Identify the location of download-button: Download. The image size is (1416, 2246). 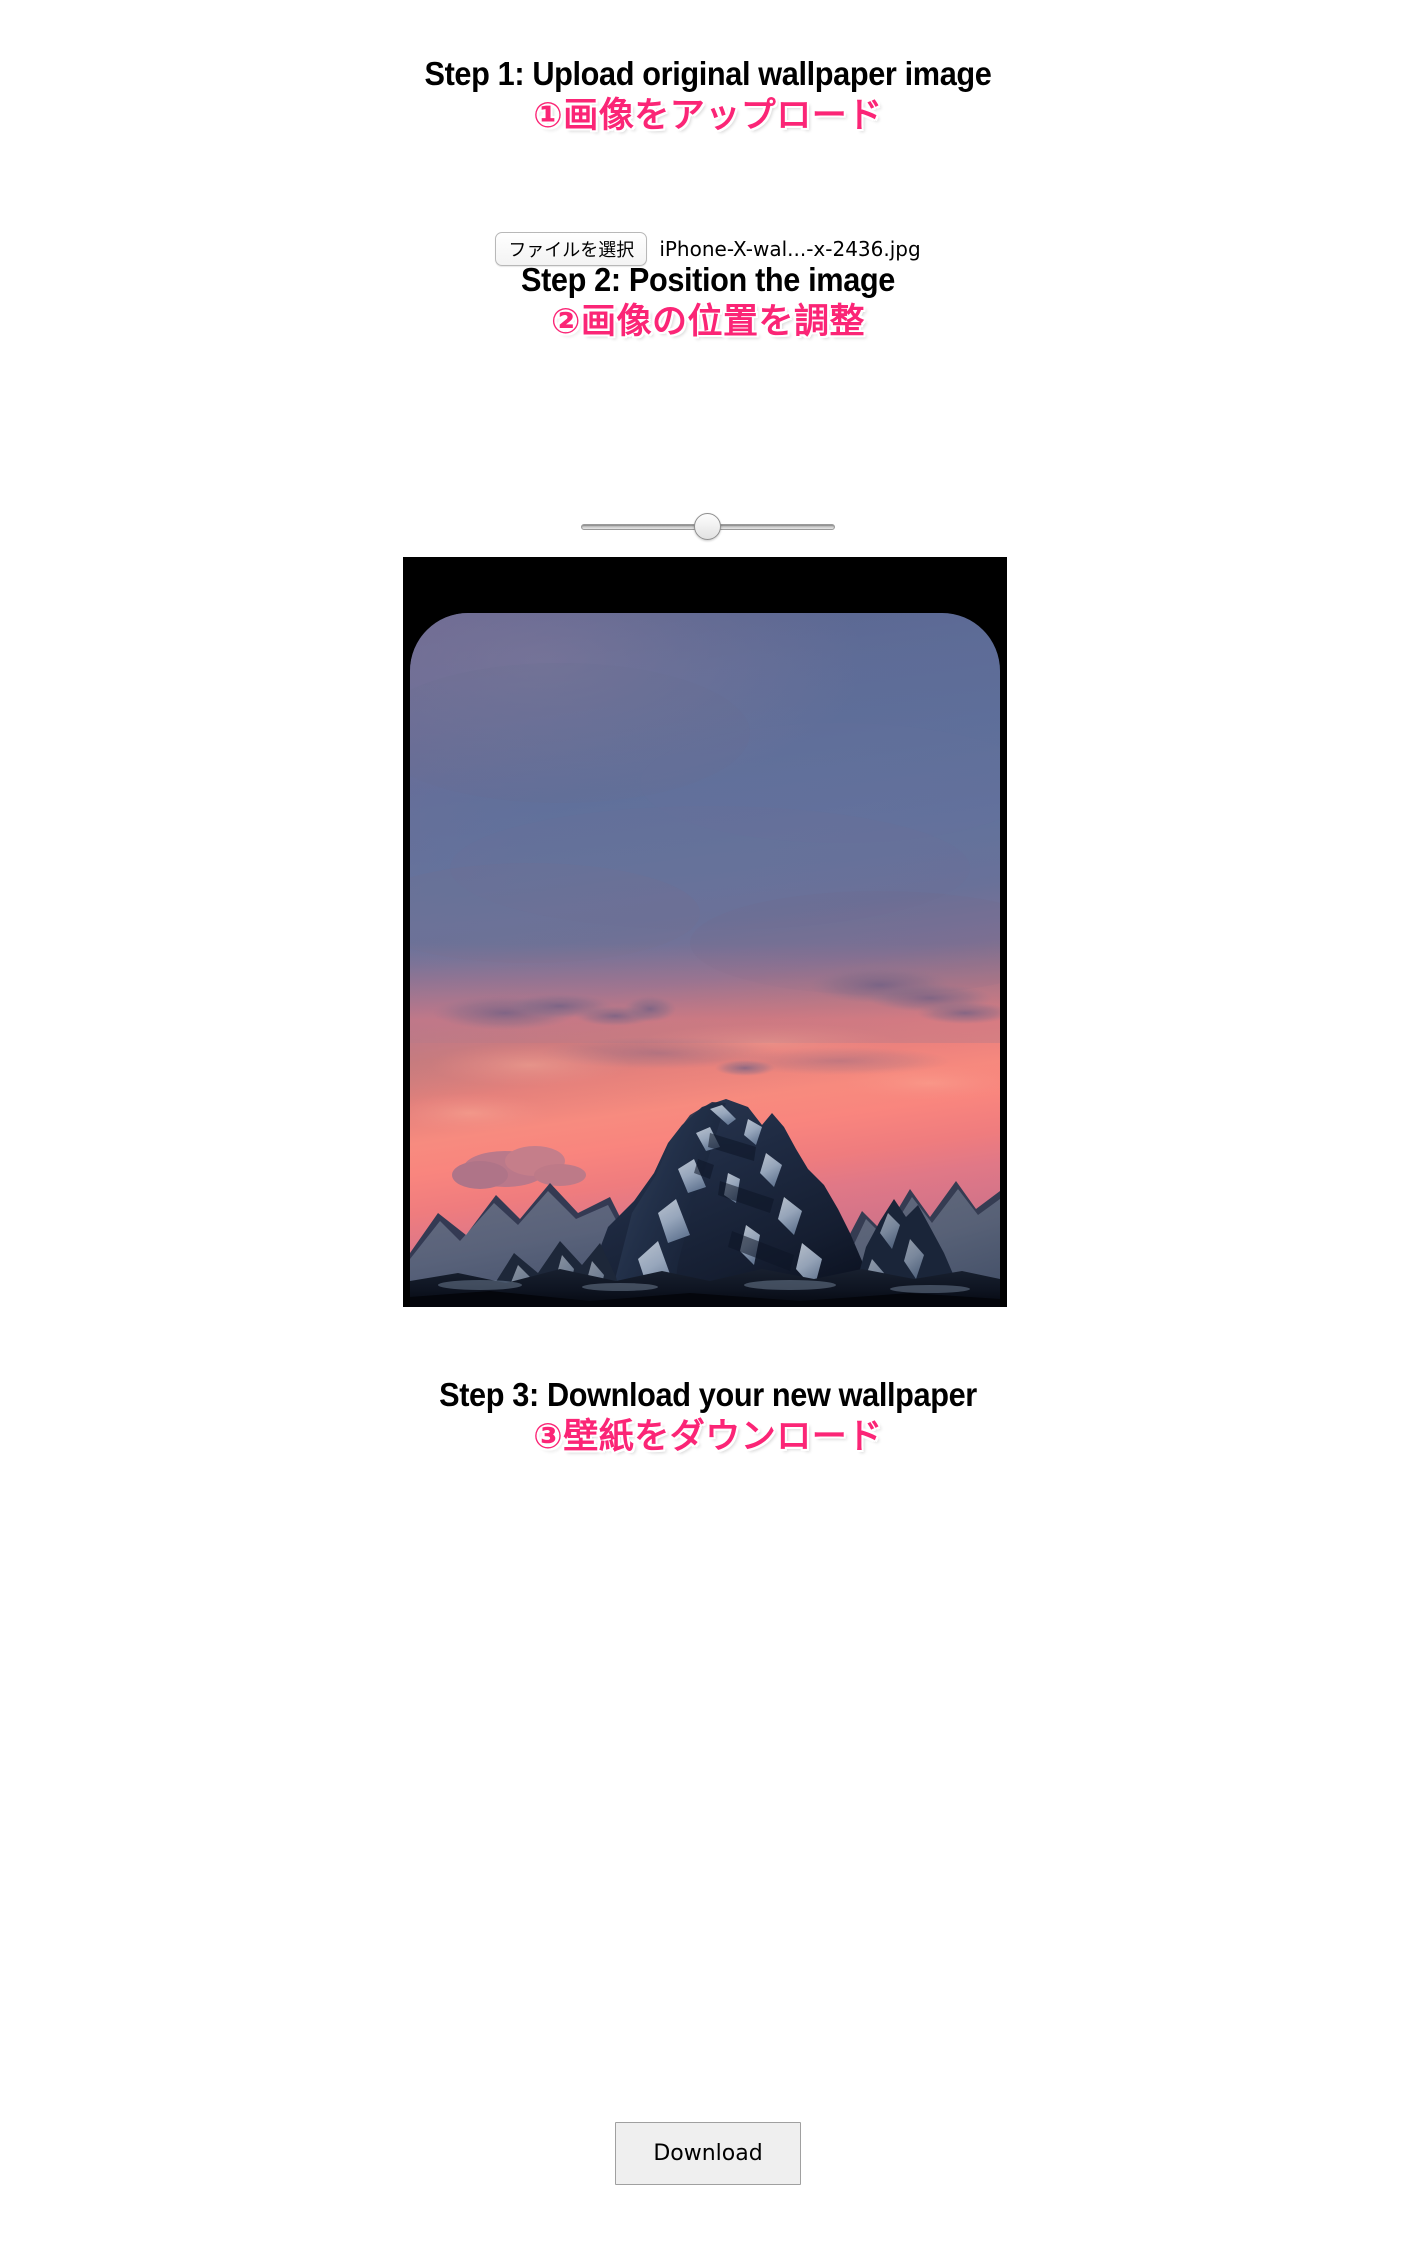
(708, 2153).